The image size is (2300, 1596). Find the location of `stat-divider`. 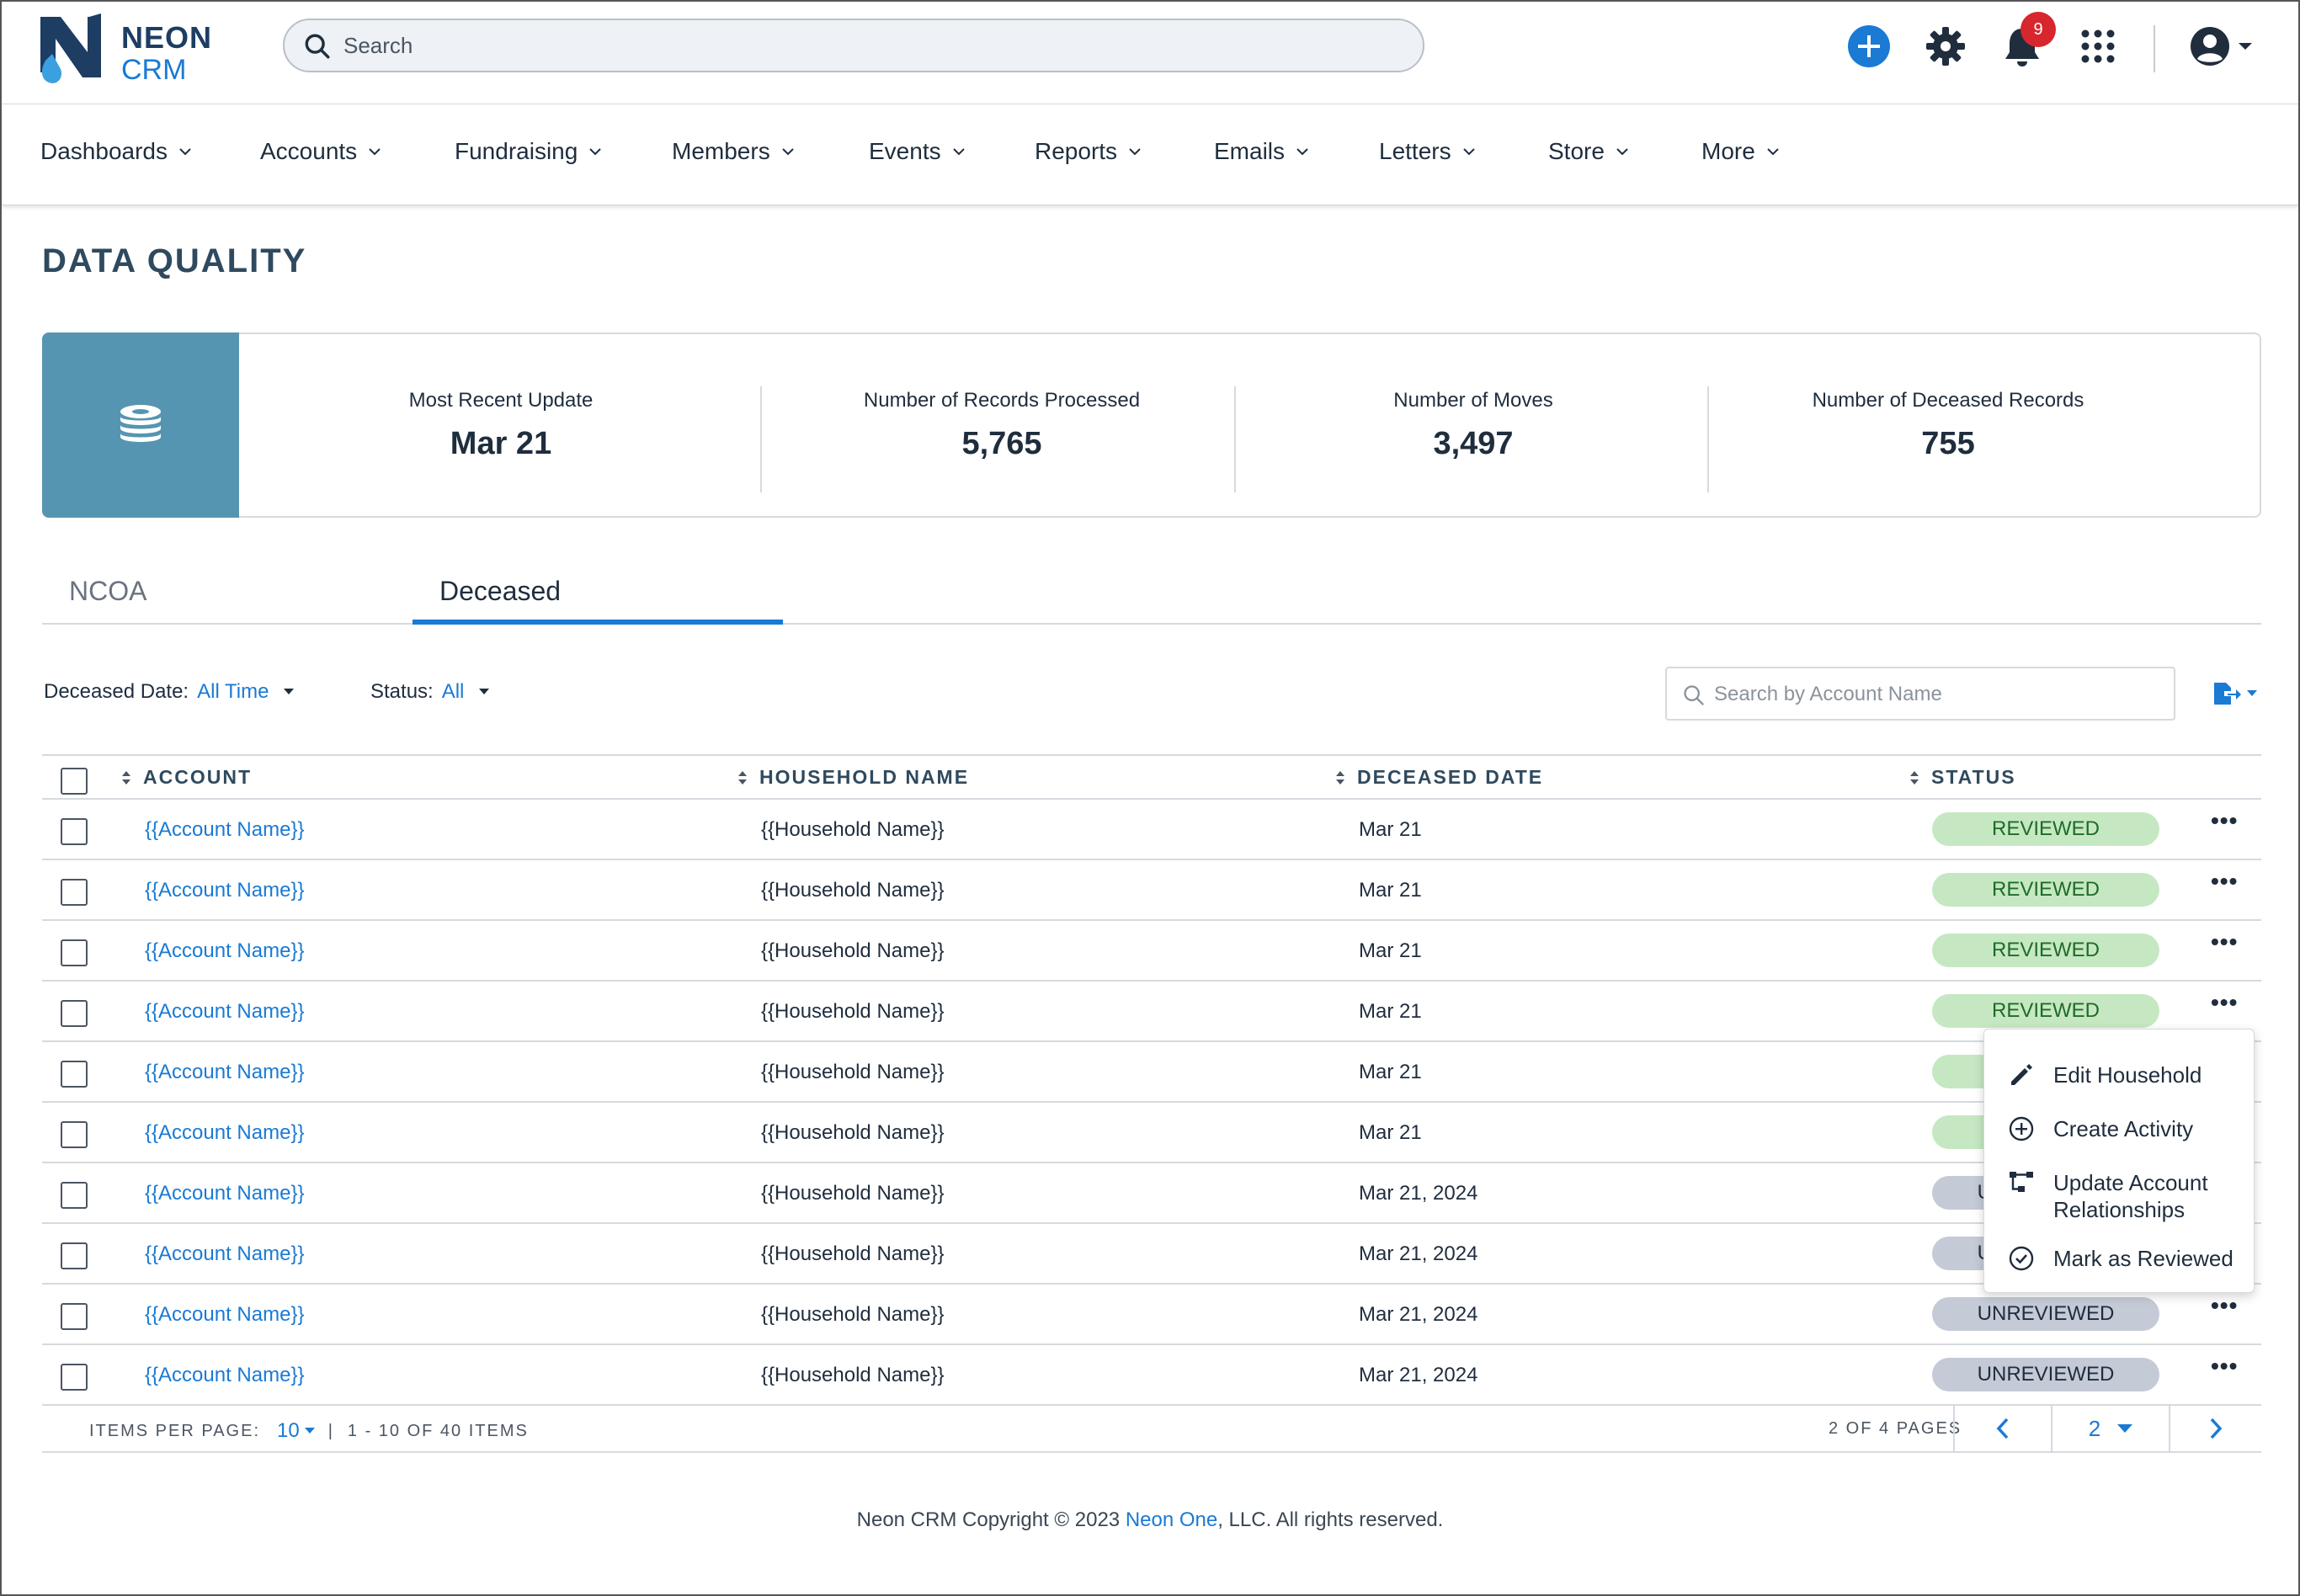

stat-divider is located at coordinates (761, 439).